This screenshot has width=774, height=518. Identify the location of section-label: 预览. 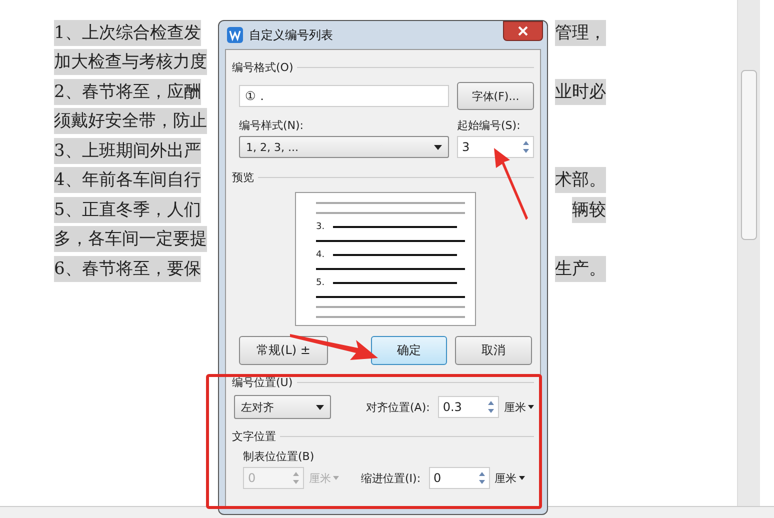
(243, 177).